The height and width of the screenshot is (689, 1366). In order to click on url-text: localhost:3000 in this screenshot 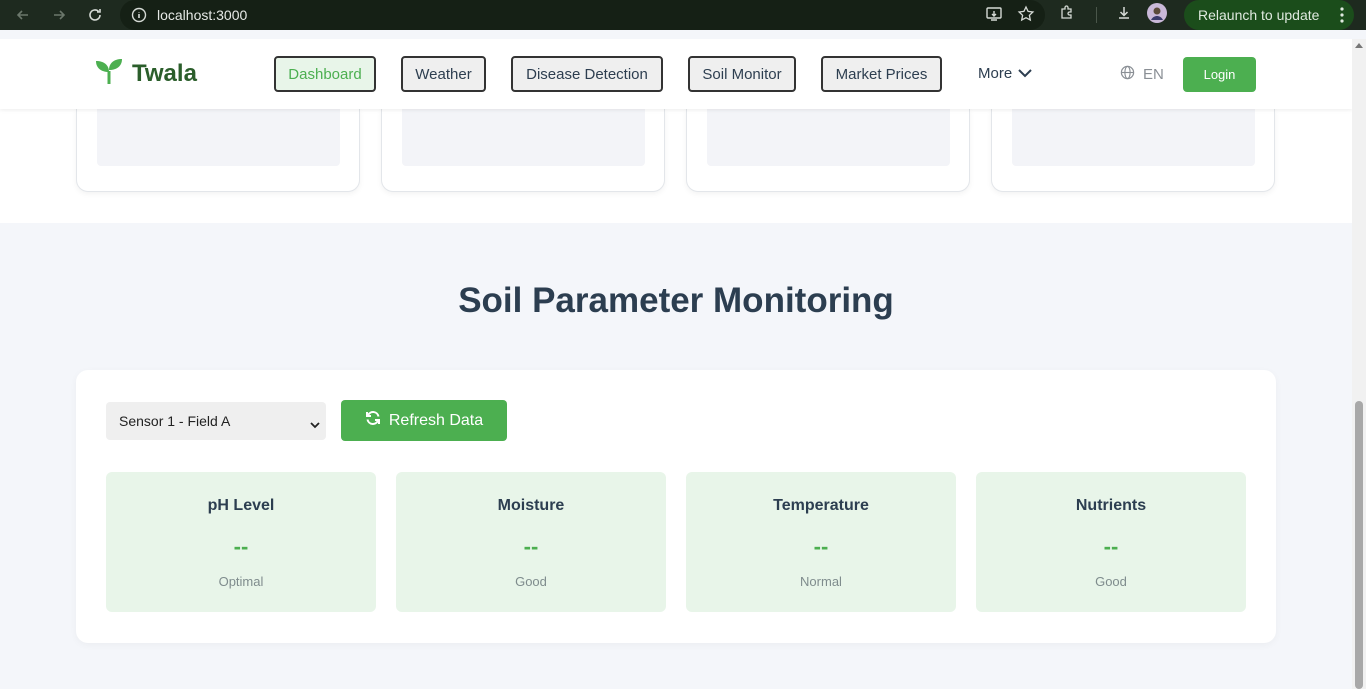, I will do `click(202, 15)`.